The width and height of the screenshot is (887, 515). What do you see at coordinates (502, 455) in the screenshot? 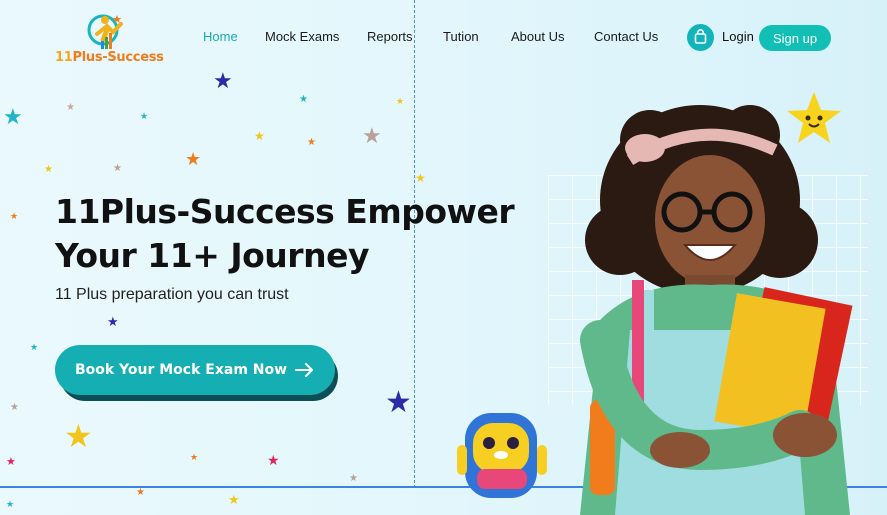
I see `backpack-mascot-illustration` at bounding box center [502, 455].